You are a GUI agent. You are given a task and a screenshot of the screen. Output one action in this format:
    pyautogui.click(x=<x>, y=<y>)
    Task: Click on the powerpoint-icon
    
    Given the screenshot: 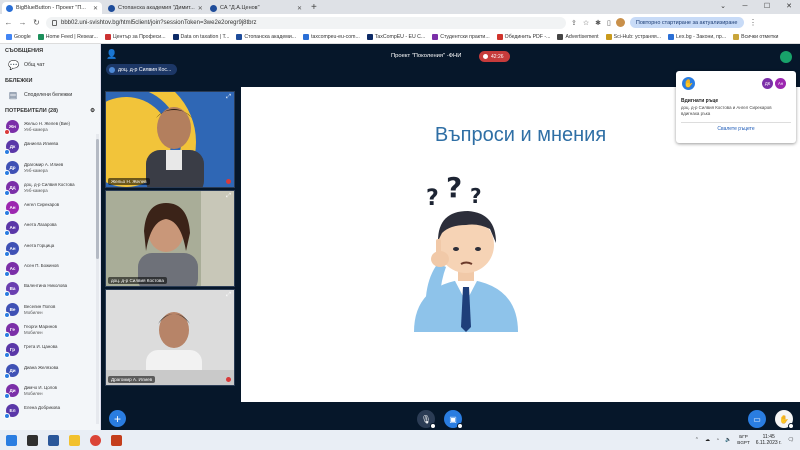 What is the action you would take?
    pyautogui.click(x=116, y=440)
    